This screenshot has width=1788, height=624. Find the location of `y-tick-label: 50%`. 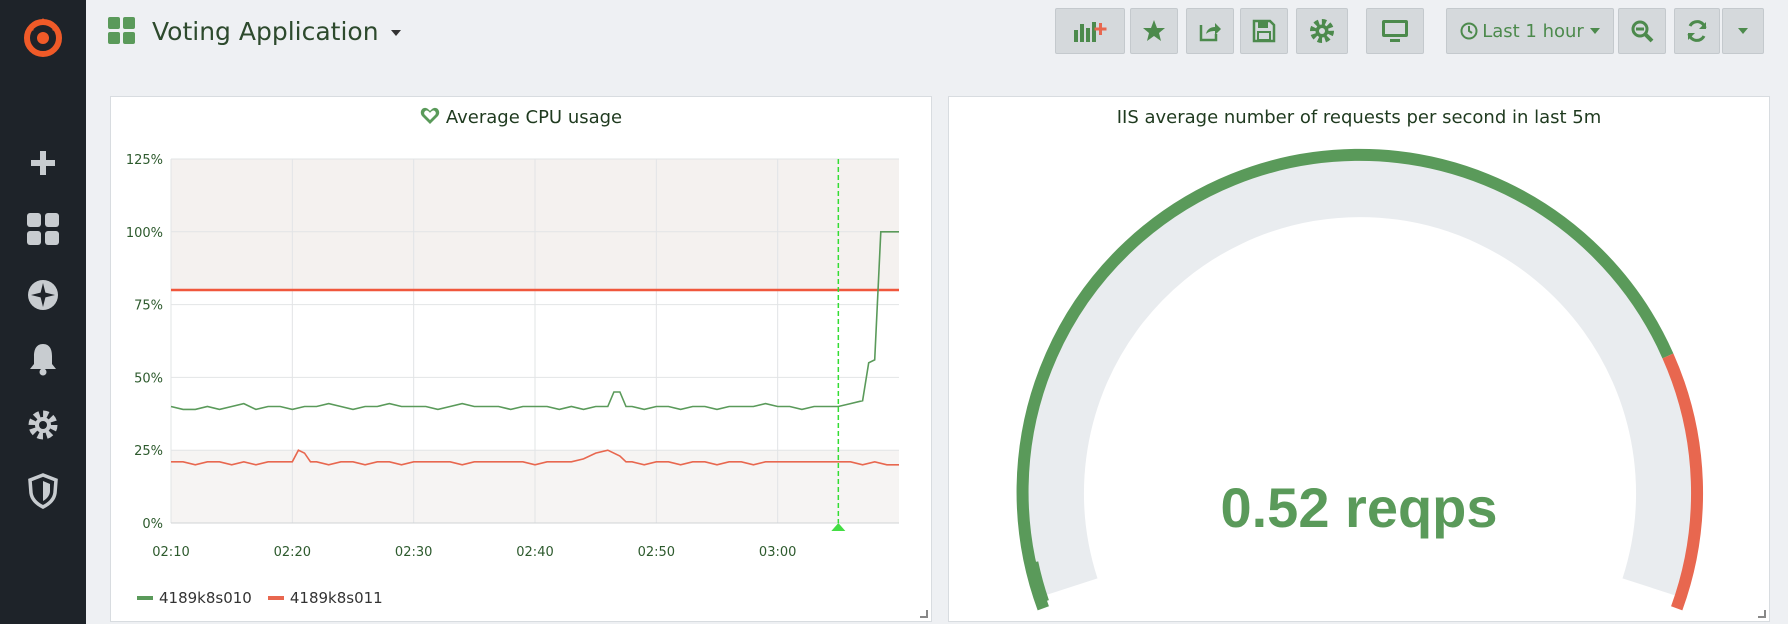

y-tick-label: 50% is located at coordinates (148, 378).